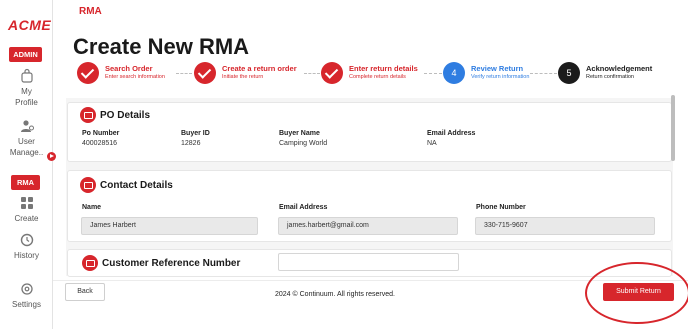 This screenshot has width=688, height=329. What do you see at coordinates (169, 226) in the screenshot?
I see `name-field: James Harbert` at bounding box center [169, 226].